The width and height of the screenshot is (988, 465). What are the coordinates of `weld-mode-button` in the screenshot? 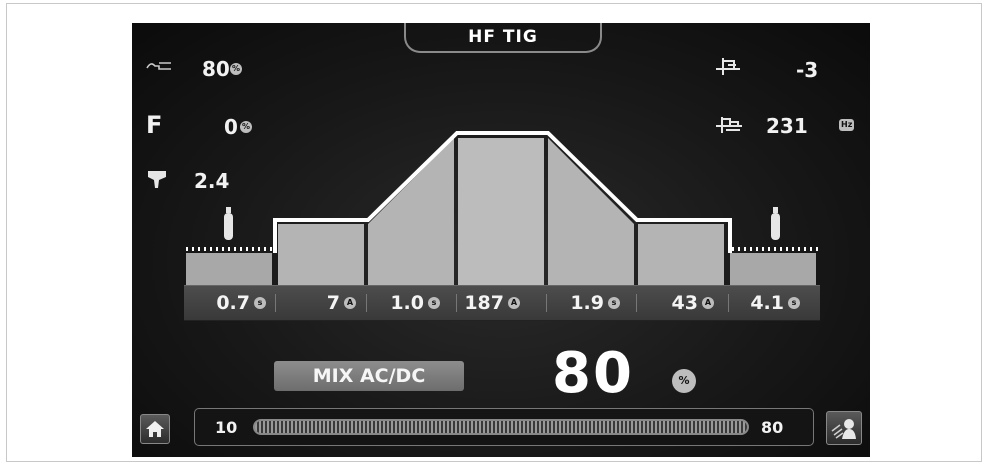 It's located at (844, 428).